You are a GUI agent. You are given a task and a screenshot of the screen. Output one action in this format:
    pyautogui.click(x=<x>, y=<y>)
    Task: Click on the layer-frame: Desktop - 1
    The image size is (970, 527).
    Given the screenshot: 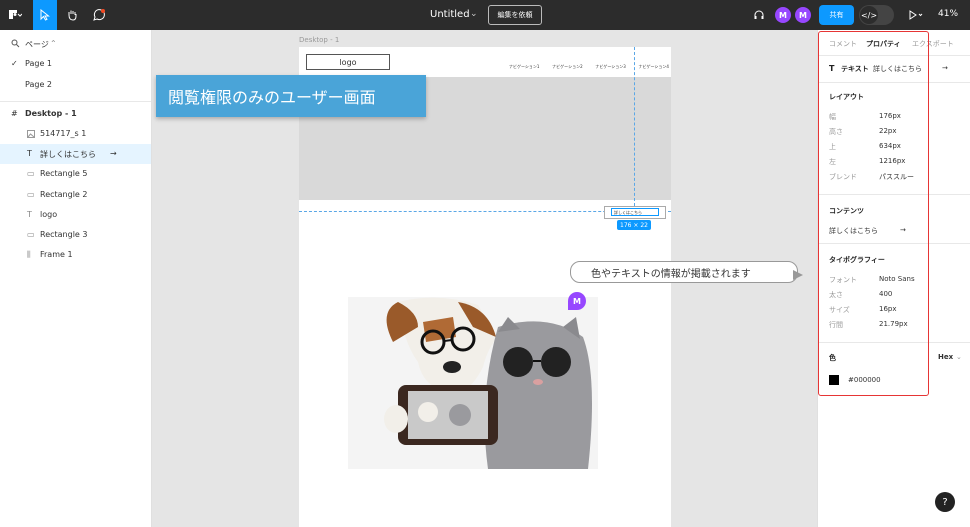 What is the action you would take?
    pyautogui.click(x=51, y=113)
    